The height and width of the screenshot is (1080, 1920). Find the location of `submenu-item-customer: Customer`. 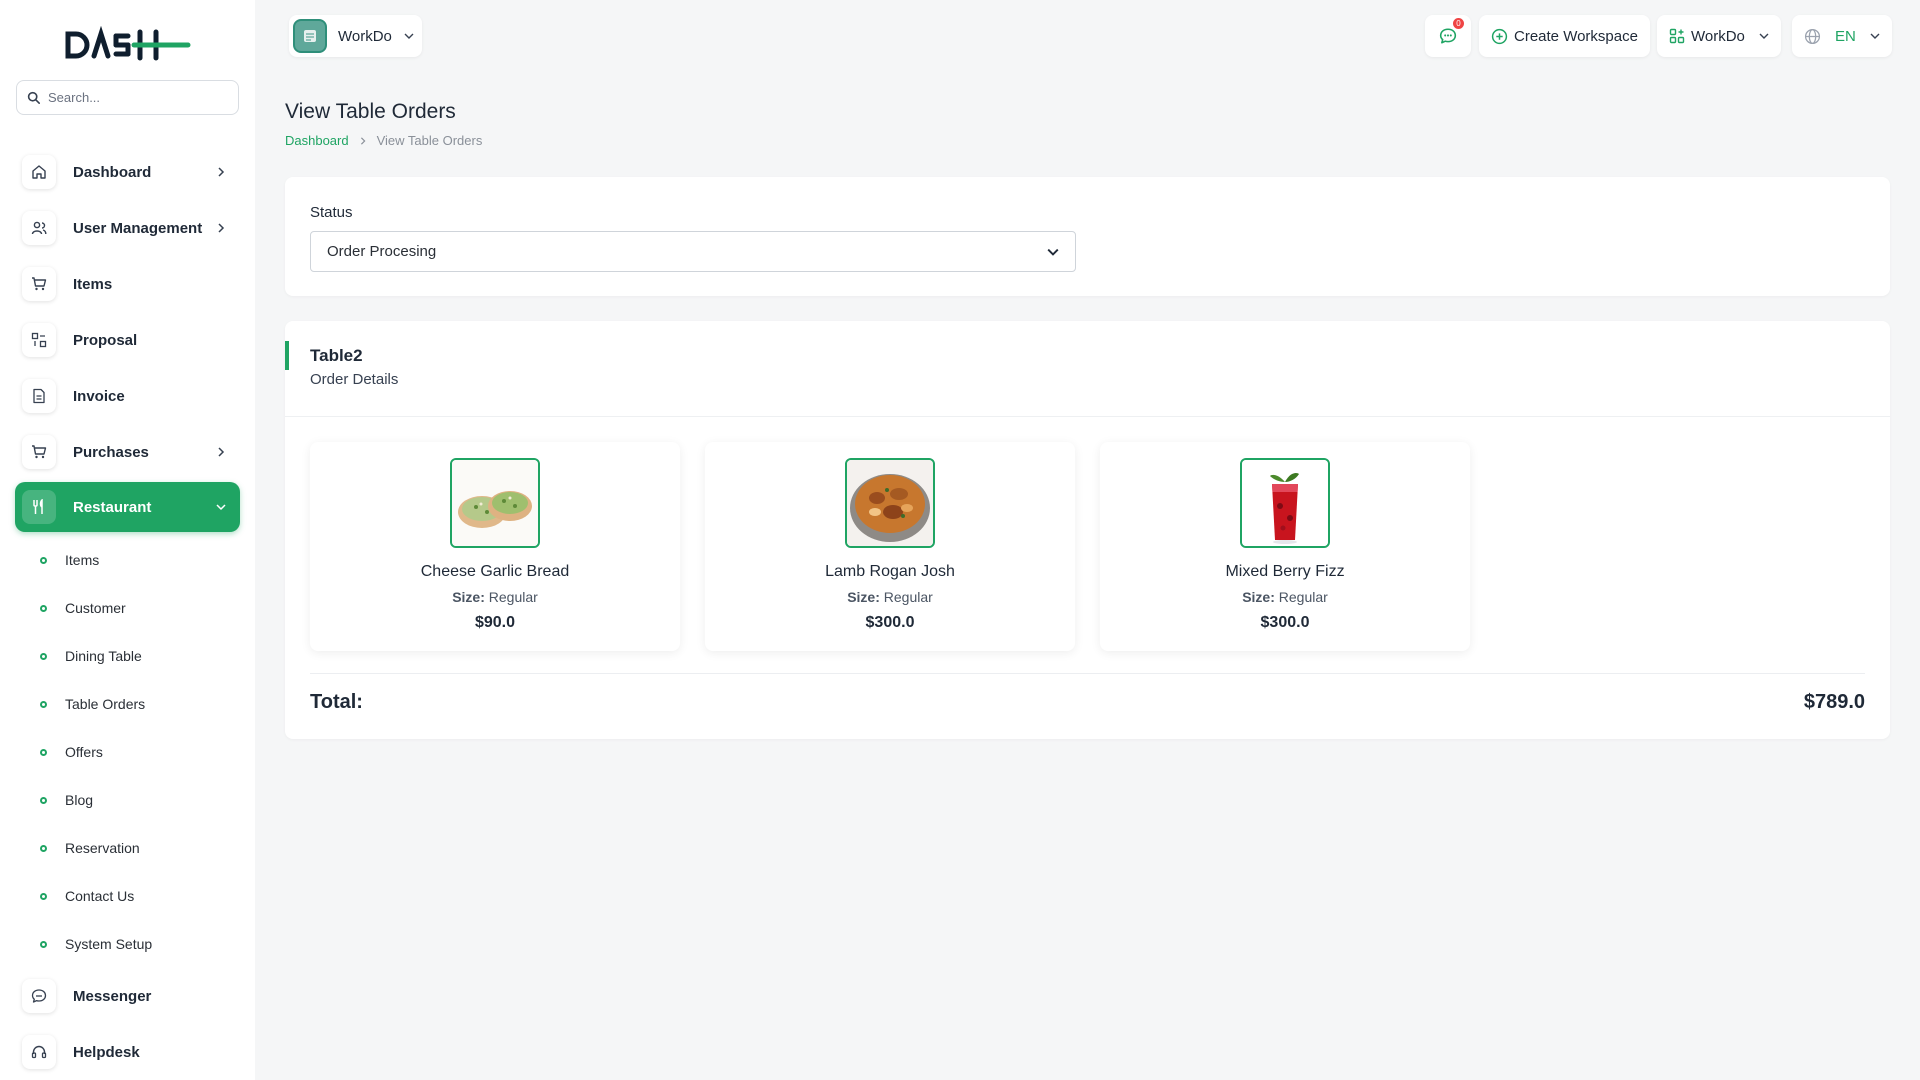

submenu-item-customer: Customer is located at coordinates (83, 608).